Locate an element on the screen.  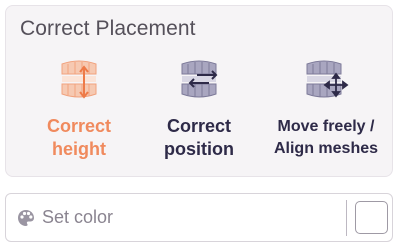
teeth-move-icon is located at coordinates (326, 81).